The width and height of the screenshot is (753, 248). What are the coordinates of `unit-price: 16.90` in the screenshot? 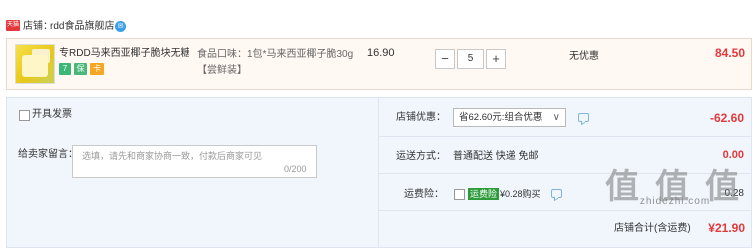 It's located at (381, 53).